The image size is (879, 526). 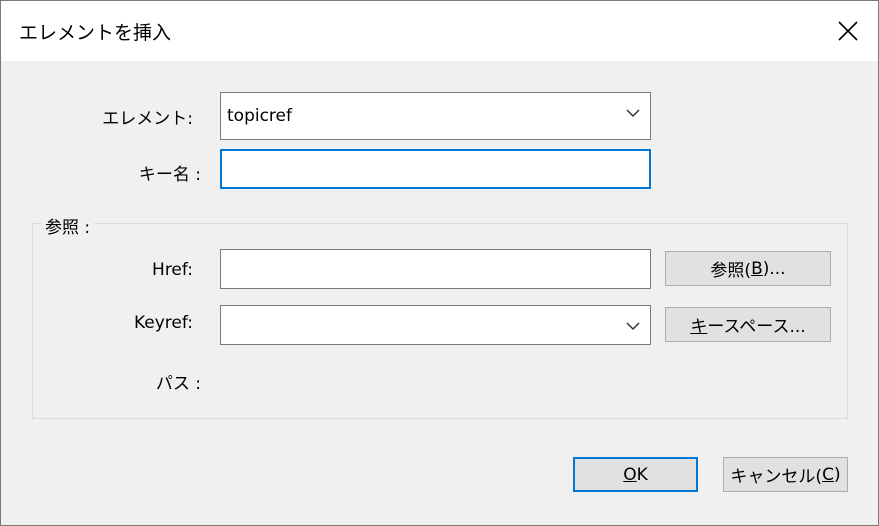 I want to click on key-name-input, so click(x=435, y=169).